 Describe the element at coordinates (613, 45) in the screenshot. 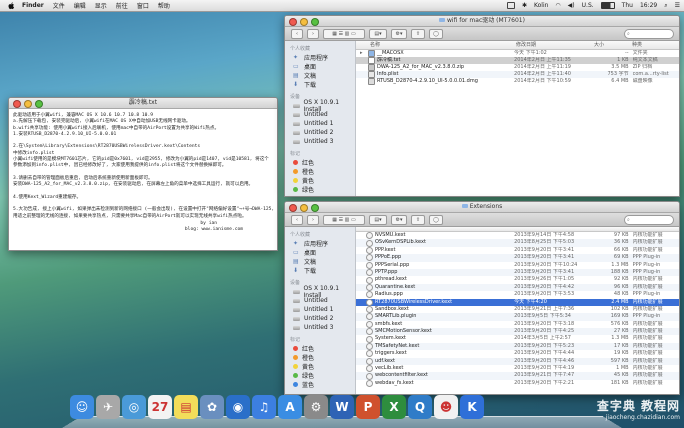

I see `column-size: 大小` at that location.